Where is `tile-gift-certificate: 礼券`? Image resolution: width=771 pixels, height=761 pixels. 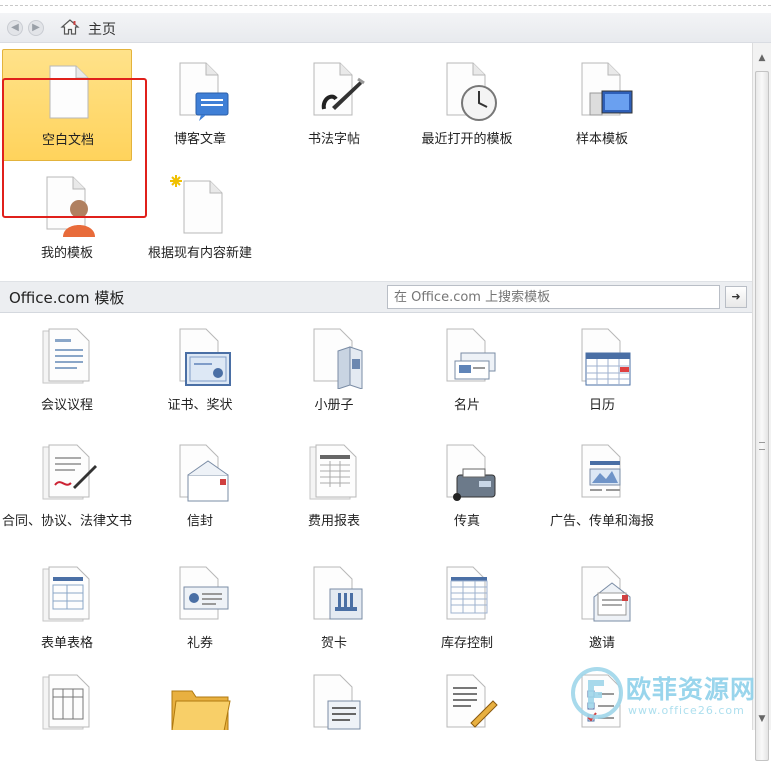 tile-gift-certificate: 礼券 is located at coordinates (200, 609).